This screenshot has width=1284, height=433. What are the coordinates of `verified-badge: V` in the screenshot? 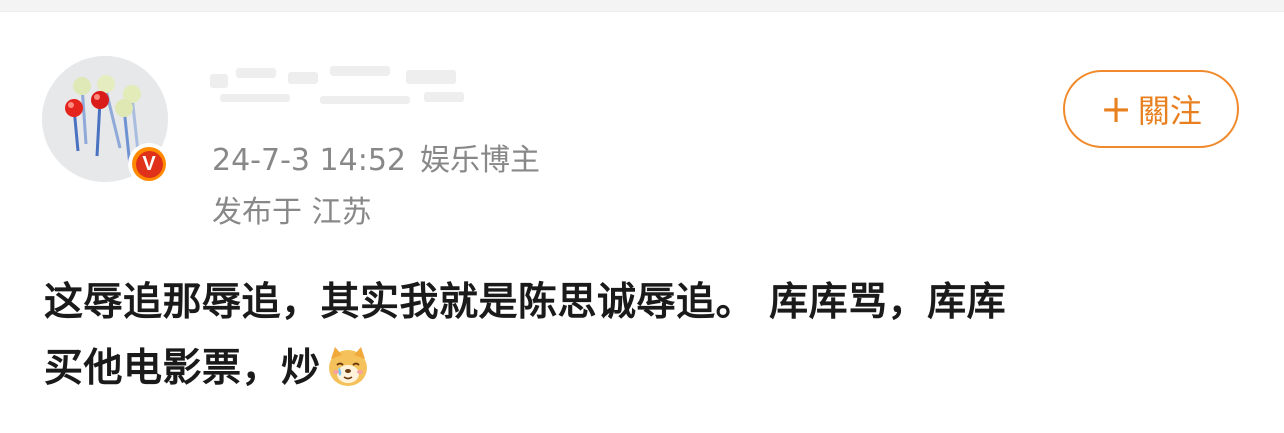 It's located at (149, 164).